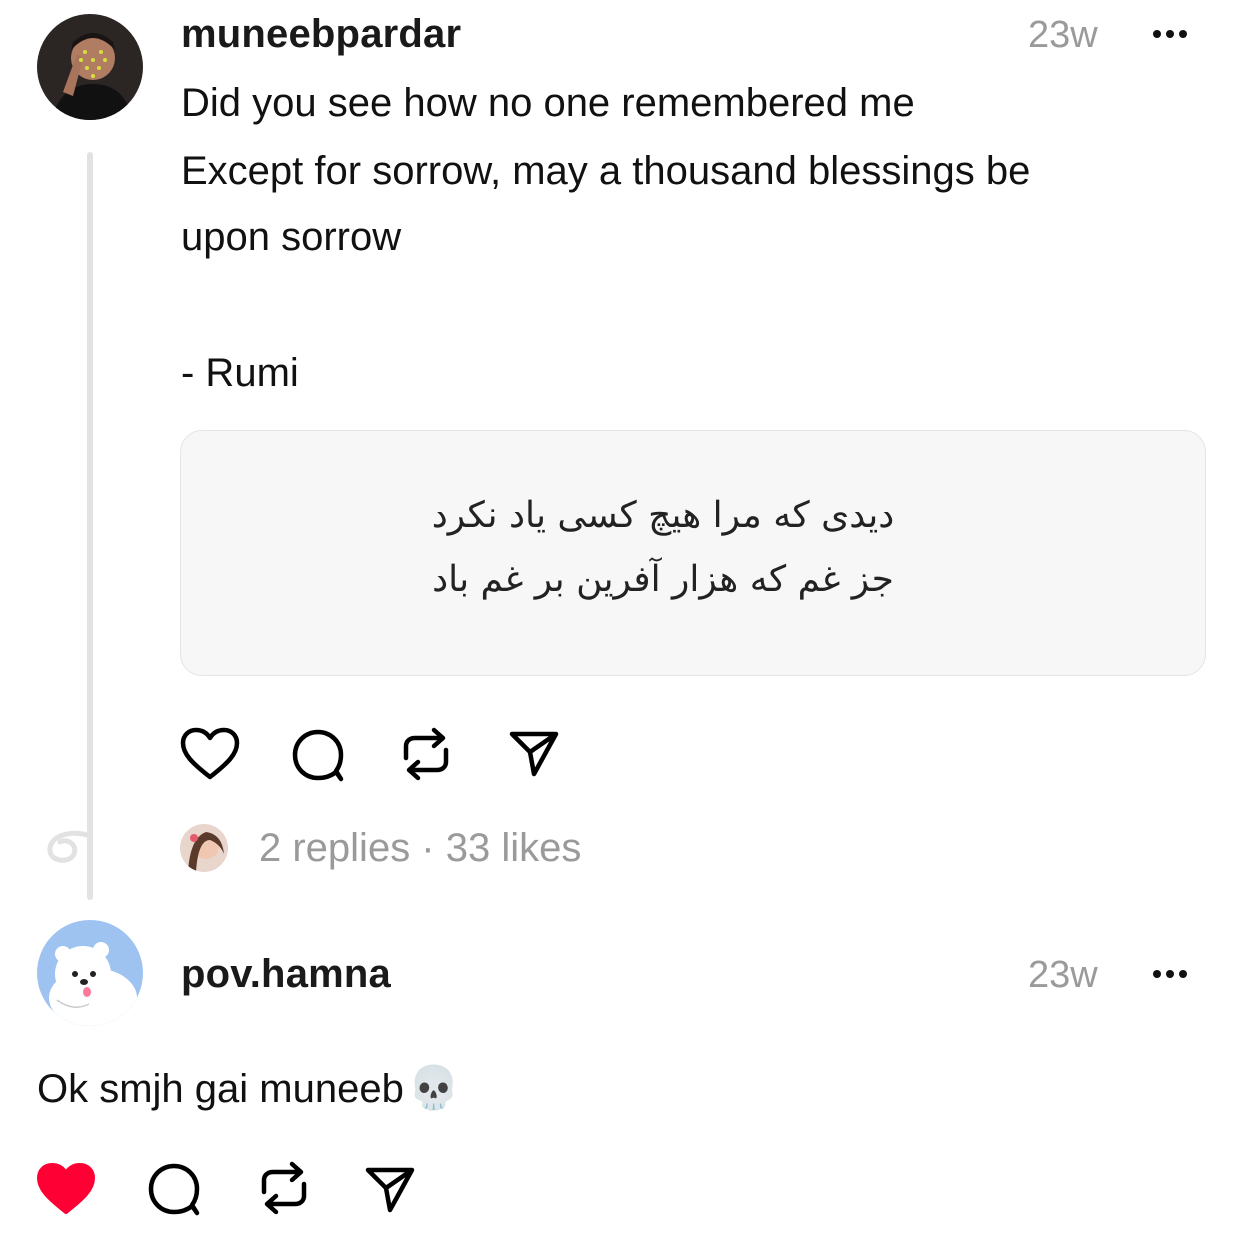  Describe the element at coordinates (70, 852) in the screenshot. I see `thread-connector-icon` at that location.